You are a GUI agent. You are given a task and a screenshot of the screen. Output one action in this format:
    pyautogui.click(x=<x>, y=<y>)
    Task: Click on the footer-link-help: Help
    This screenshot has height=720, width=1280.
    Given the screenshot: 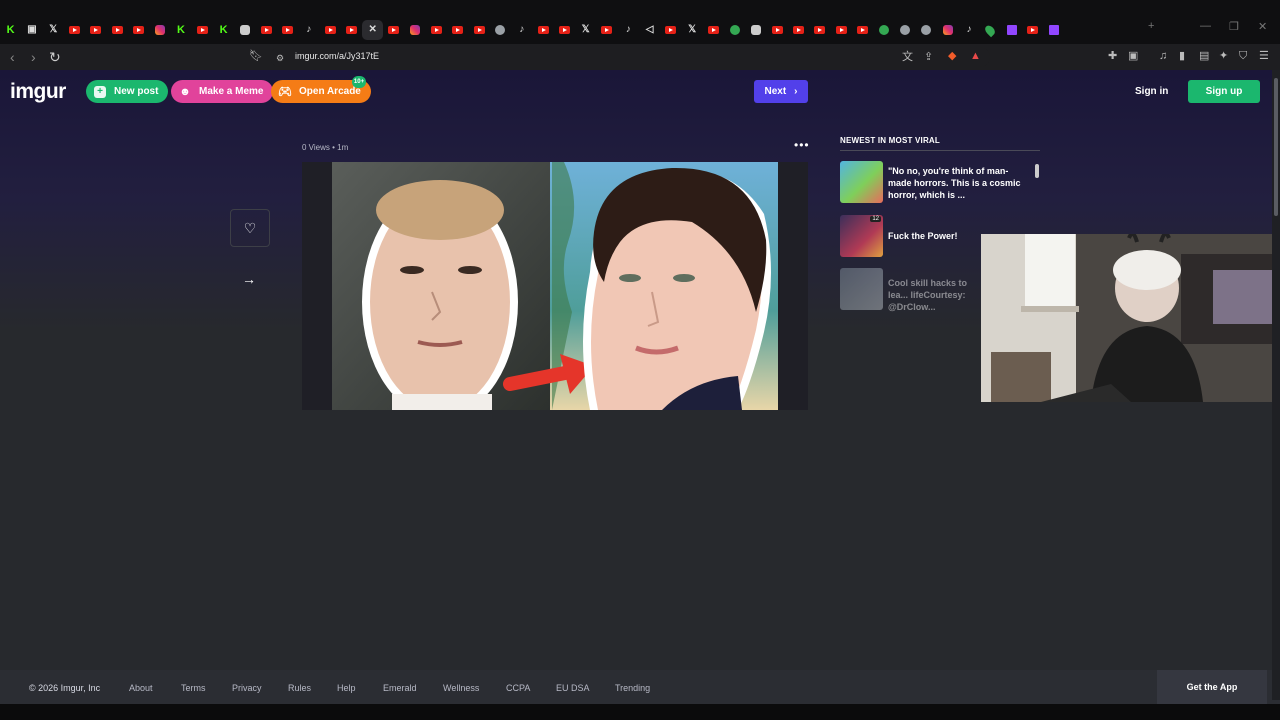 What is the action you would take?
    pyautogui.click(x=346, y=688)
    